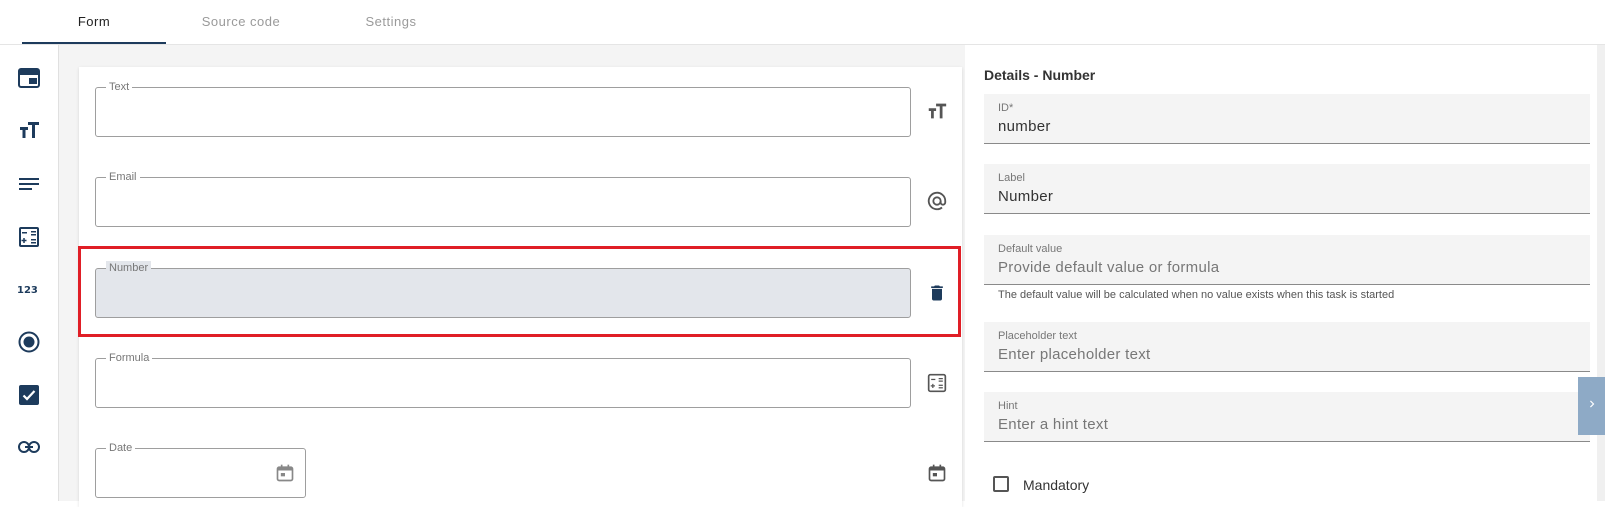 The image size is (1605, 507). I want to click on radio-button-icon, so click(29, 342).